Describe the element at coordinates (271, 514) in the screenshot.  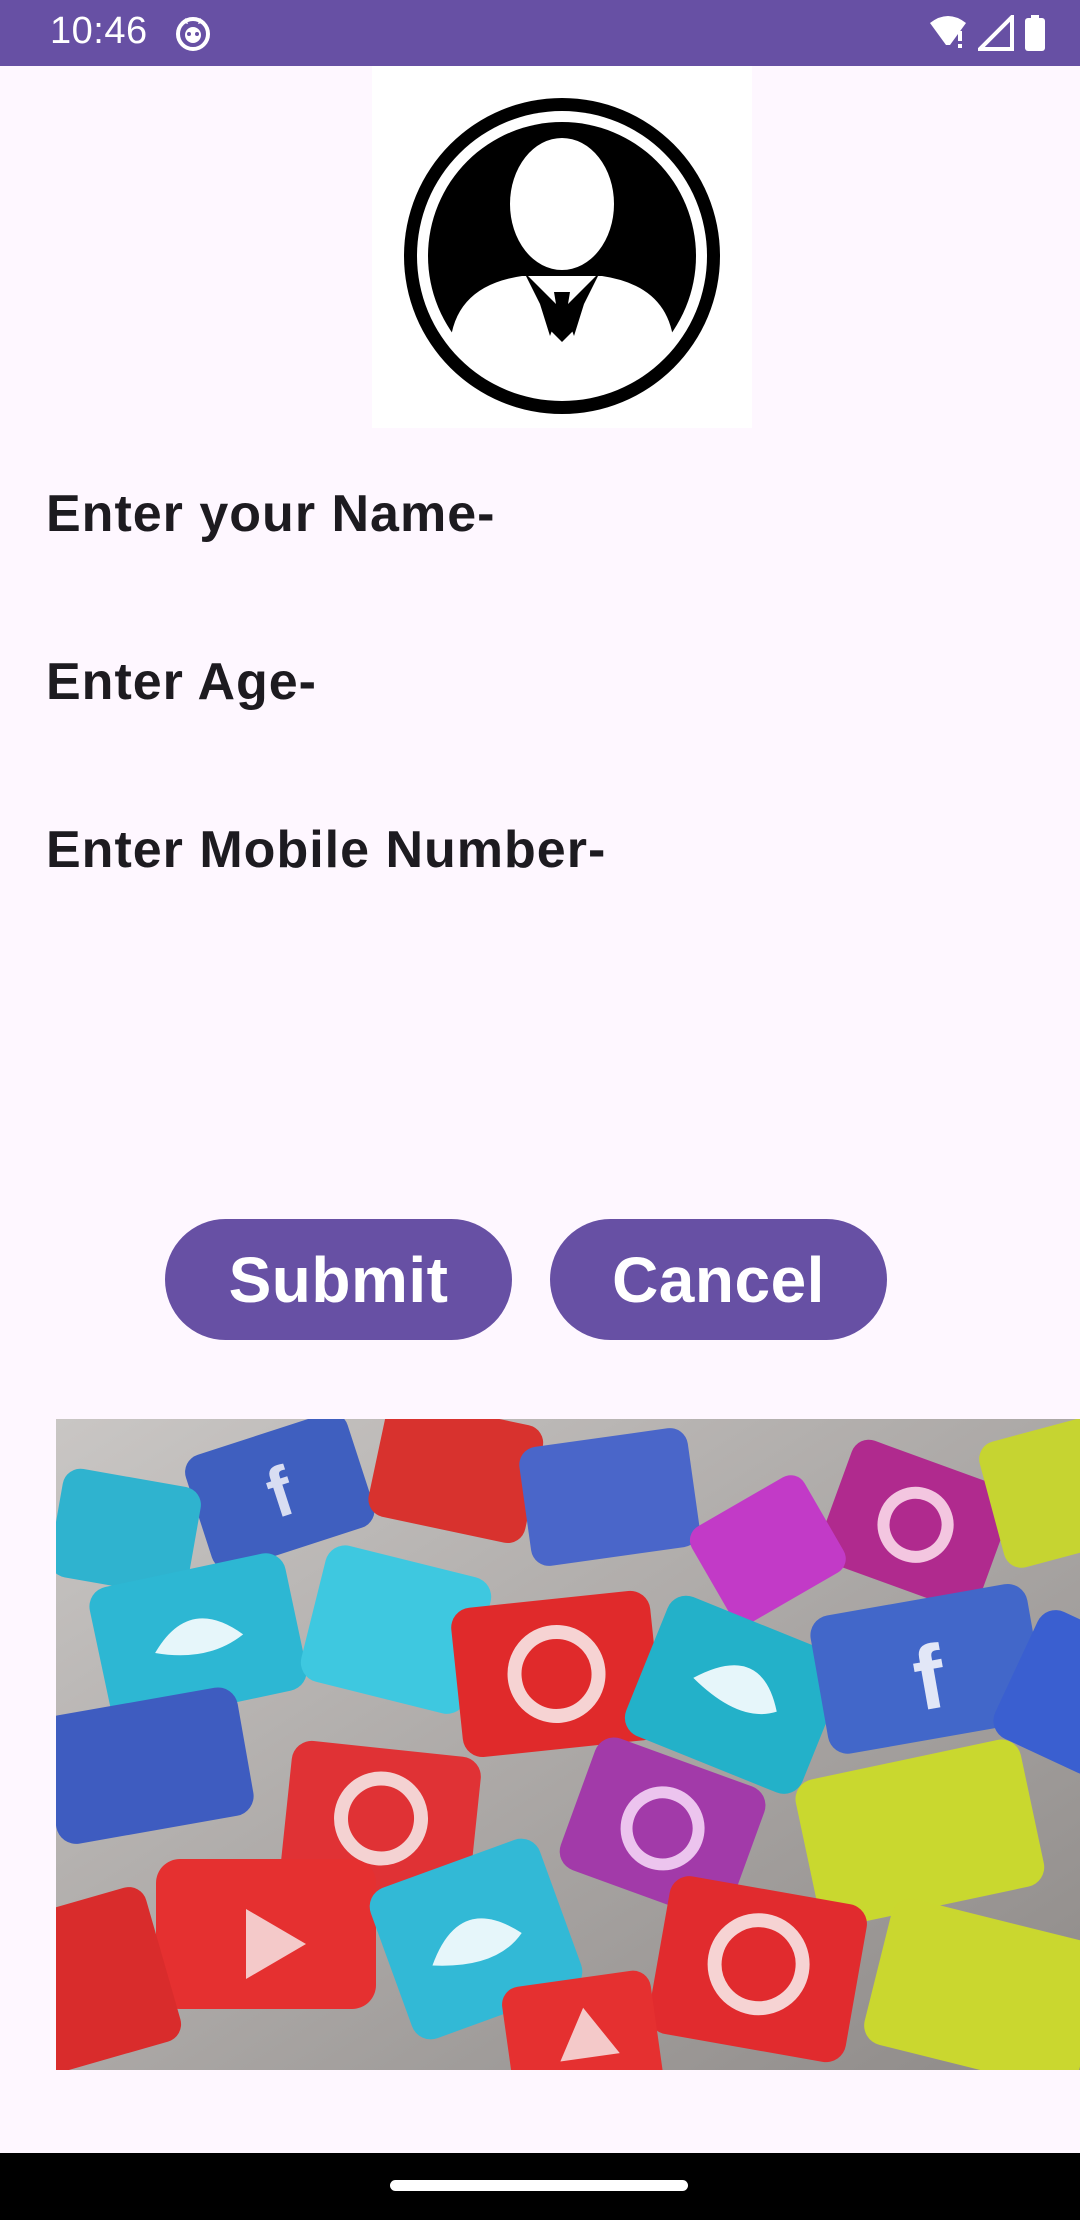
I see `name-label: Enter your Name-` at that location.